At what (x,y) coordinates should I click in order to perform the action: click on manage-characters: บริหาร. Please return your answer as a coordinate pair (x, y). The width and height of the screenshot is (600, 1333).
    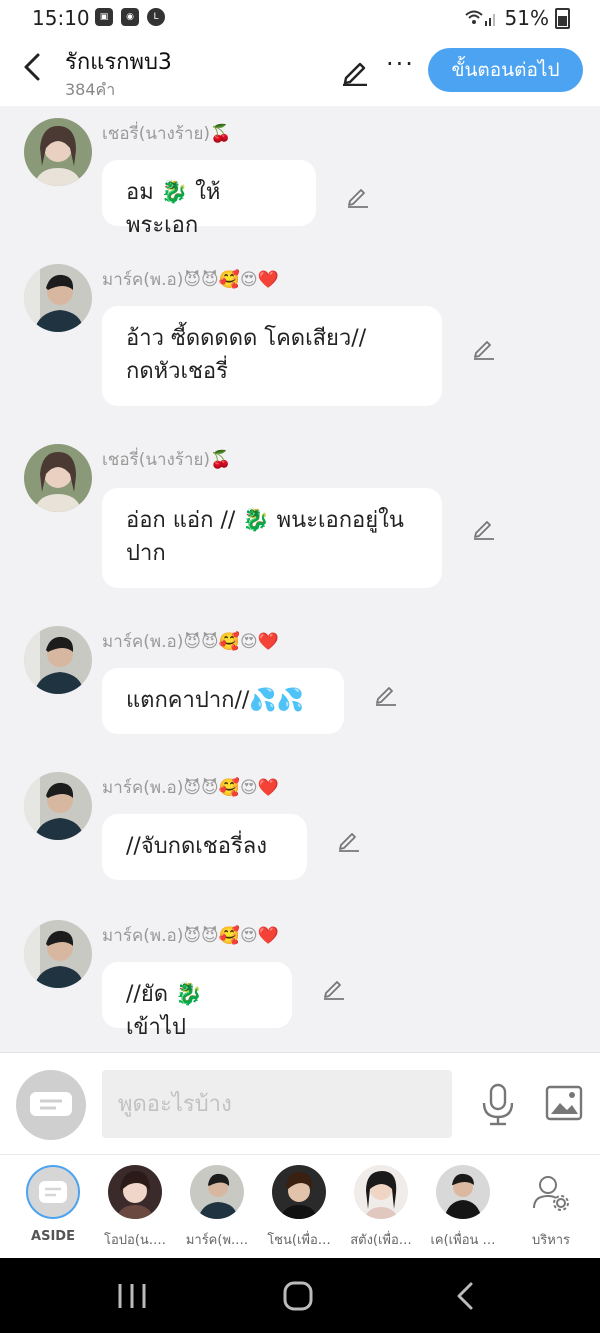
    Looking at the image, I should click on (551, 1207).